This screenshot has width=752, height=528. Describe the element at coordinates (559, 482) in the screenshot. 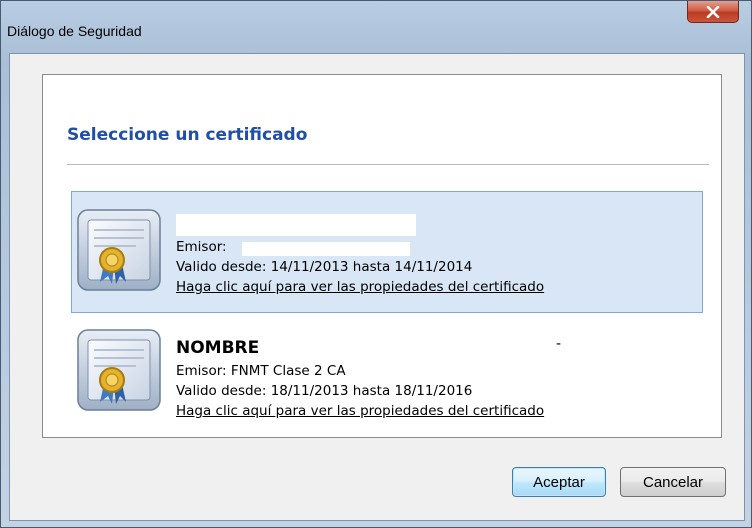

I see `accept-button: Aceptar` at that location.